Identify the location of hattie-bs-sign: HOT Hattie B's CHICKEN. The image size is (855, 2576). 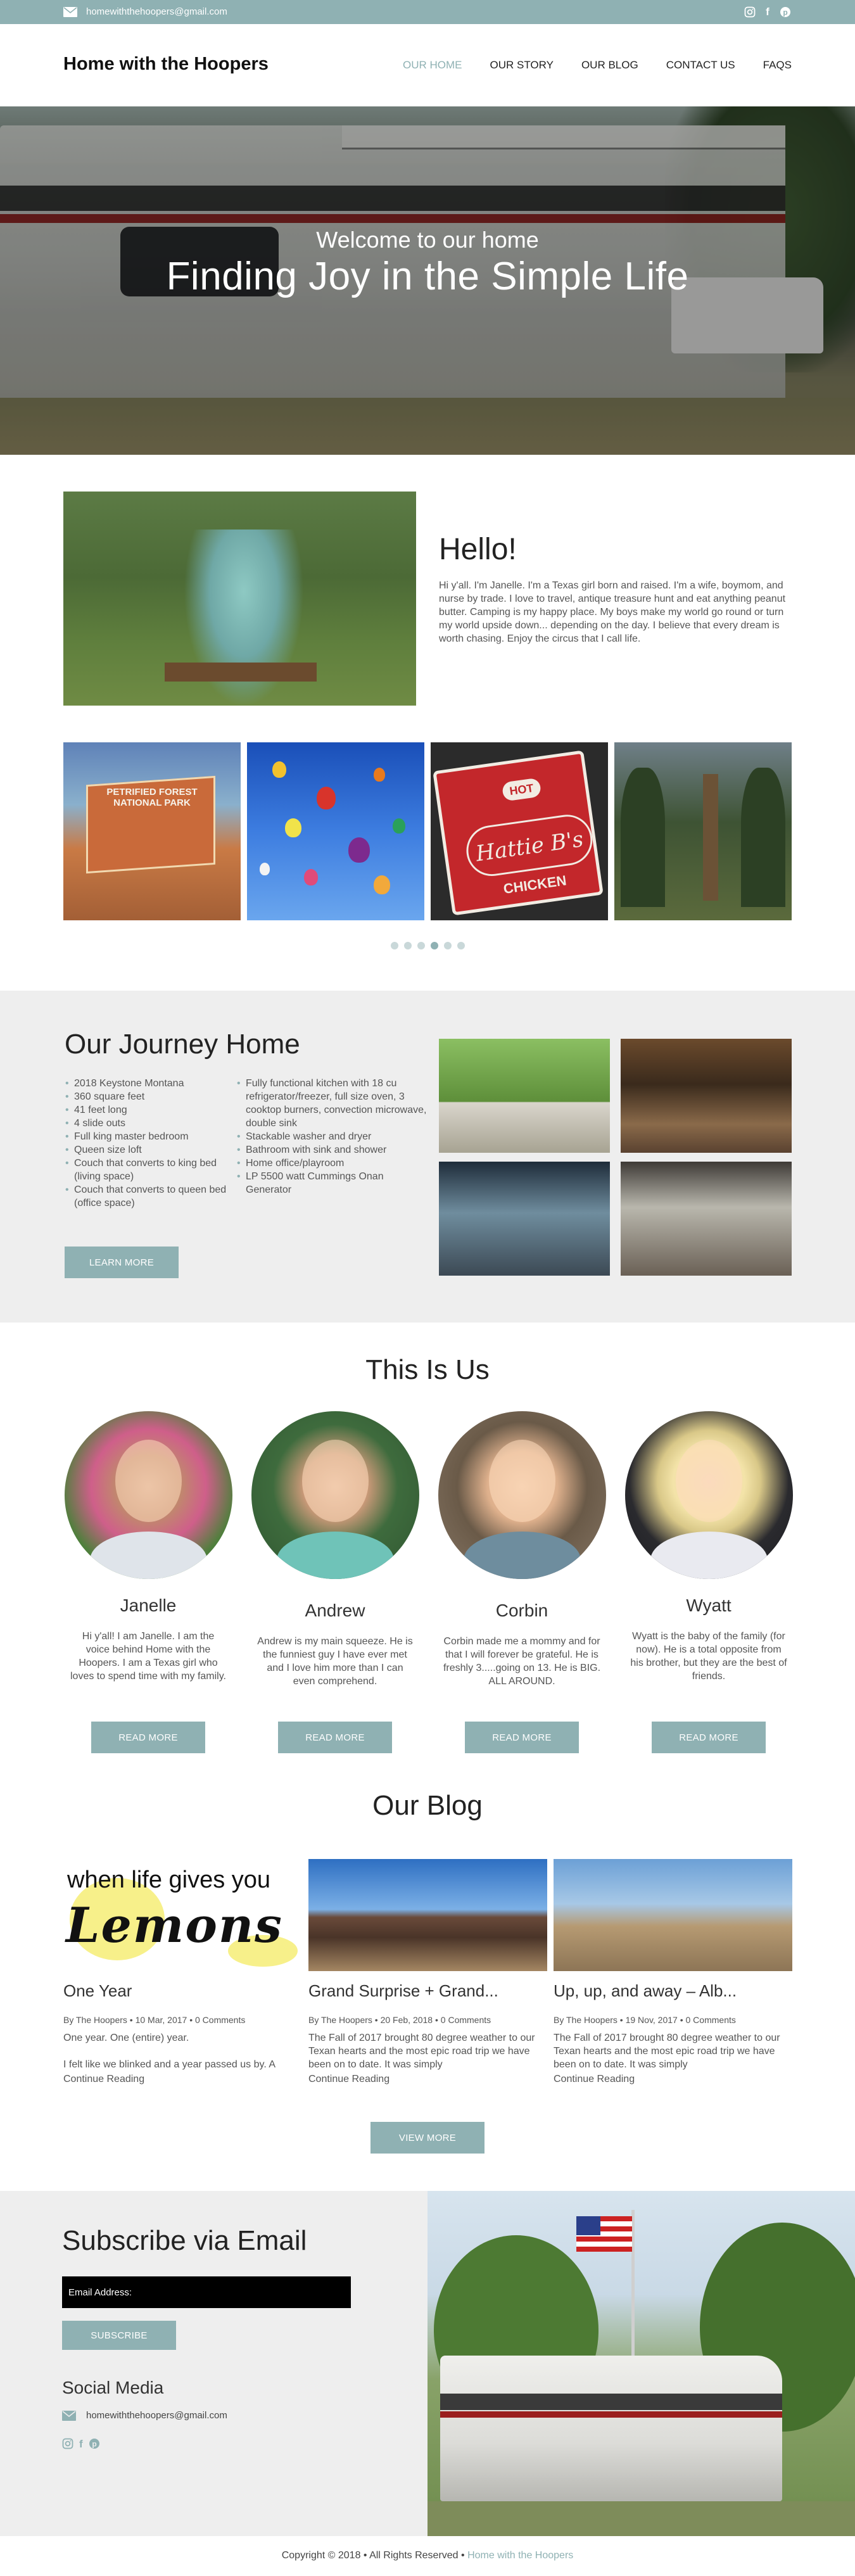
(518, 833).